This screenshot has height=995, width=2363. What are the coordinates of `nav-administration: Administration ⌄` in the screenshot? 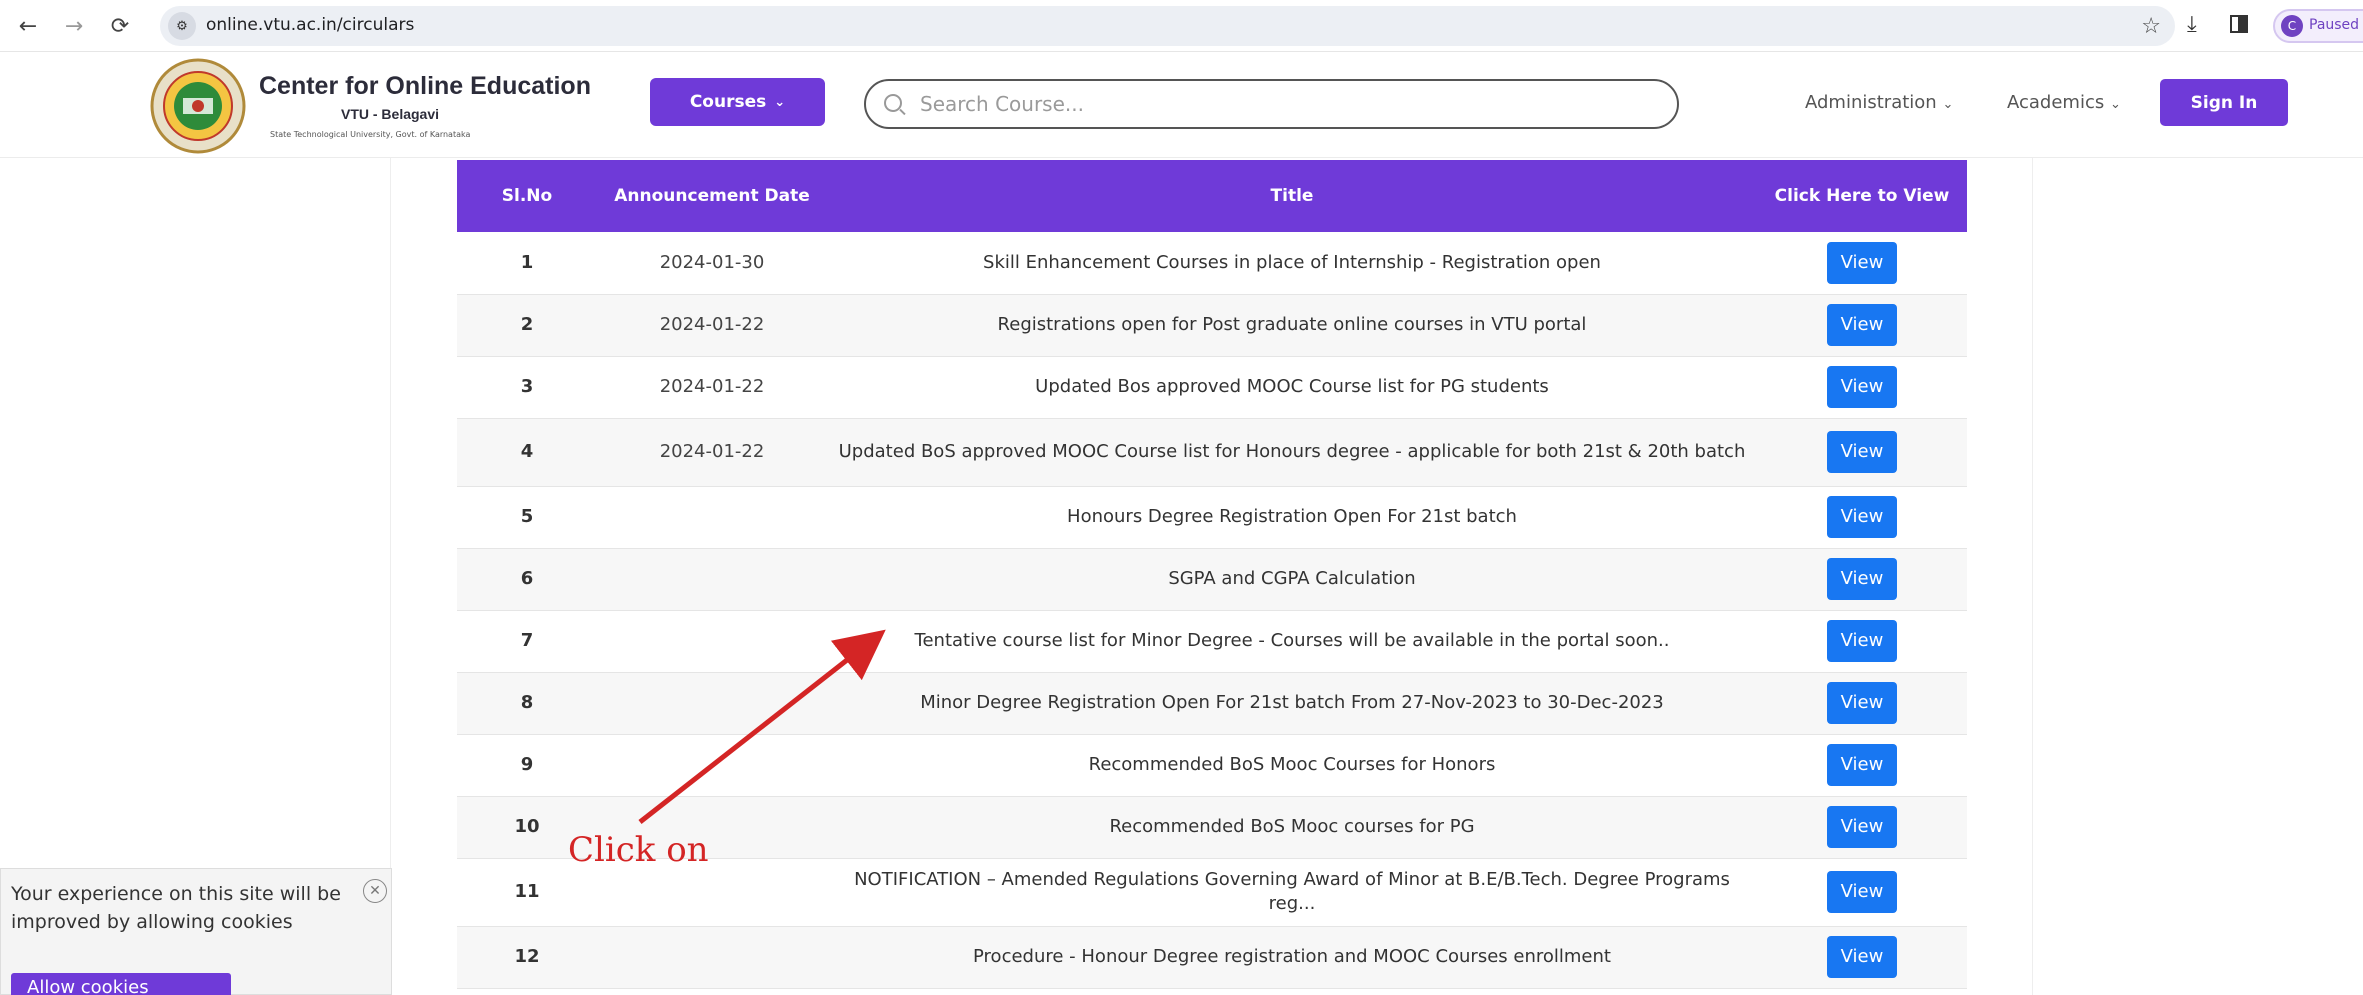 It's located at (1879, 102).